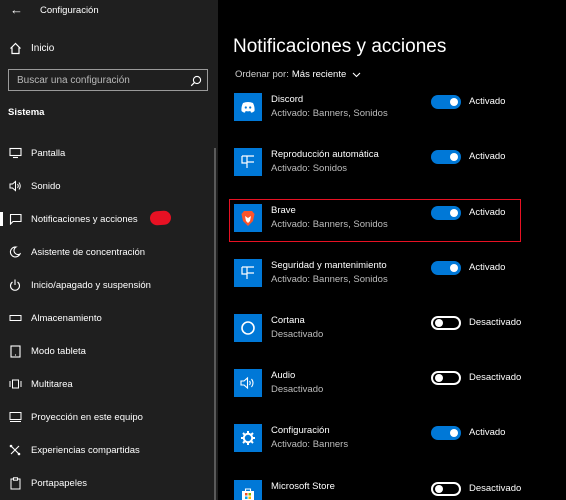 The height and width of the screenshot is (500, 566). I want to click on sidebar-item-tableta: Modo tableta, so click(109, 351).